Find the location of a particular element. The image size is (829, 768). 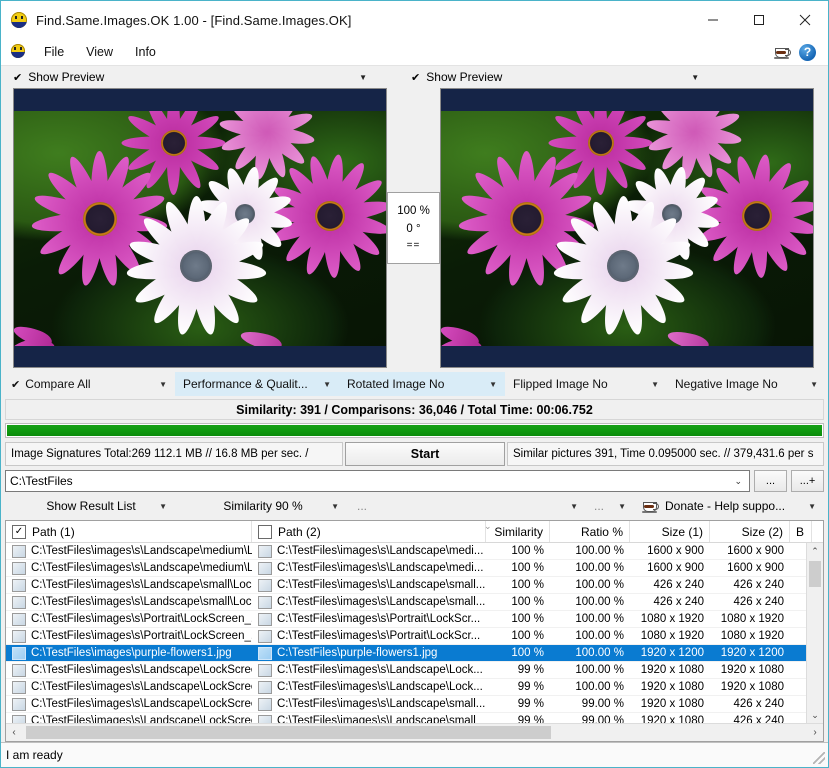

option-negative-image: Negative Image No ▼ is located at coordinates (746, 384).